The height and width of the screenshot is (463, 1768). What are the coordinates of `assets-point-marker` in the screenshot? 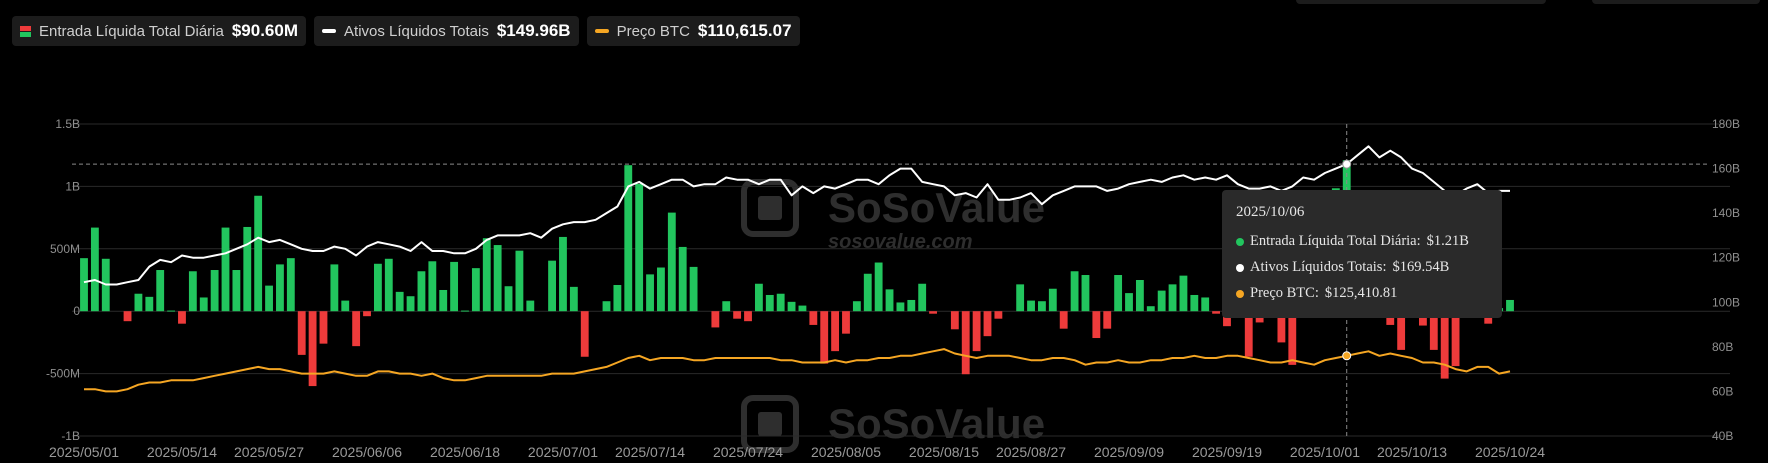 It's located at (1347, 164).